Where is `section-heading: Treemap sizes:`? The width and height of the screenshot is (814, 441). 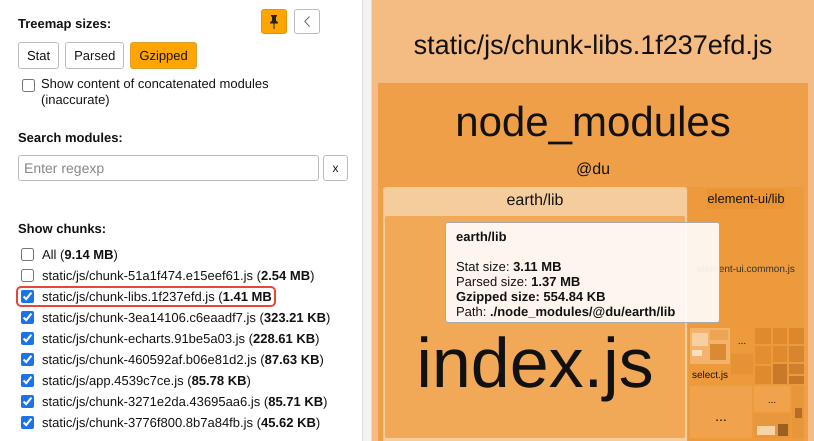
section-heading: Treemap sizes: is located at coordinates (65, 23).